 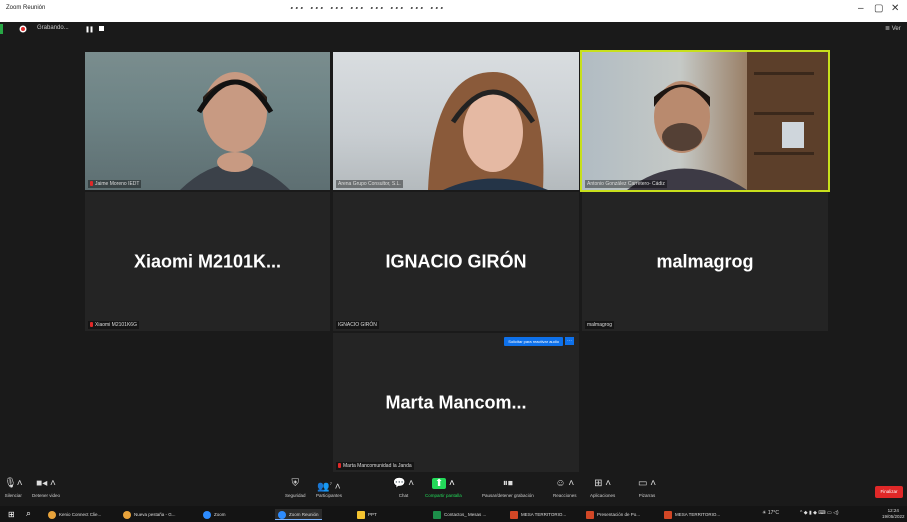 I want to click on chat-button: 💬 ˄ Chat, so click(x=403, y=488).